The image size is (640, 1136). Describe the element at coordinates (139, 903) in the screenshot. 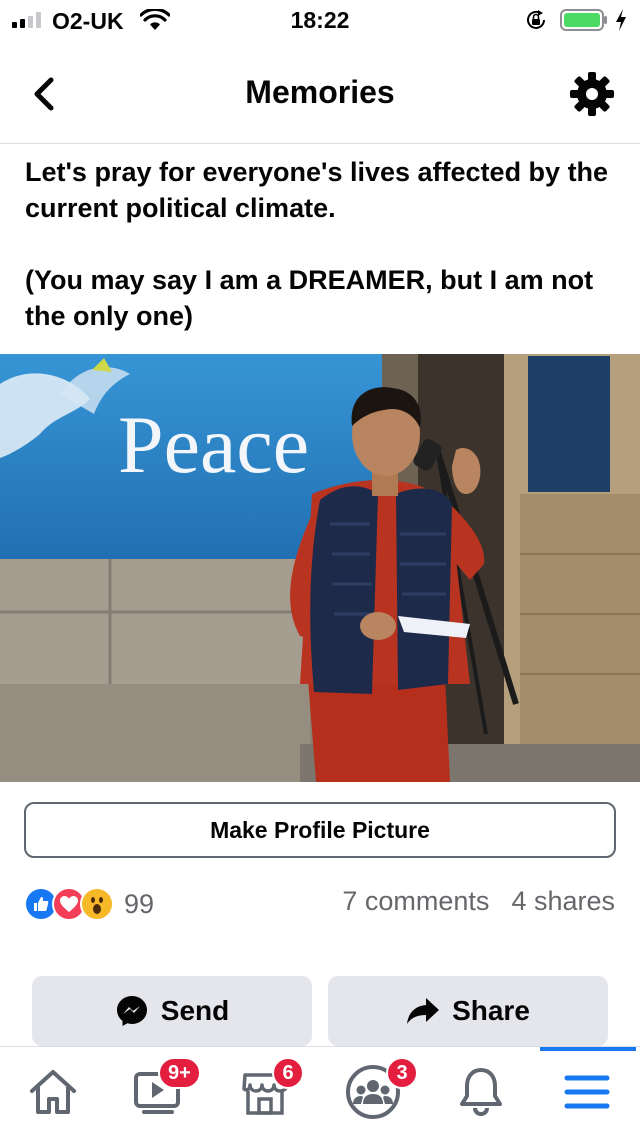

I see `reaction-count: 99` at that location.